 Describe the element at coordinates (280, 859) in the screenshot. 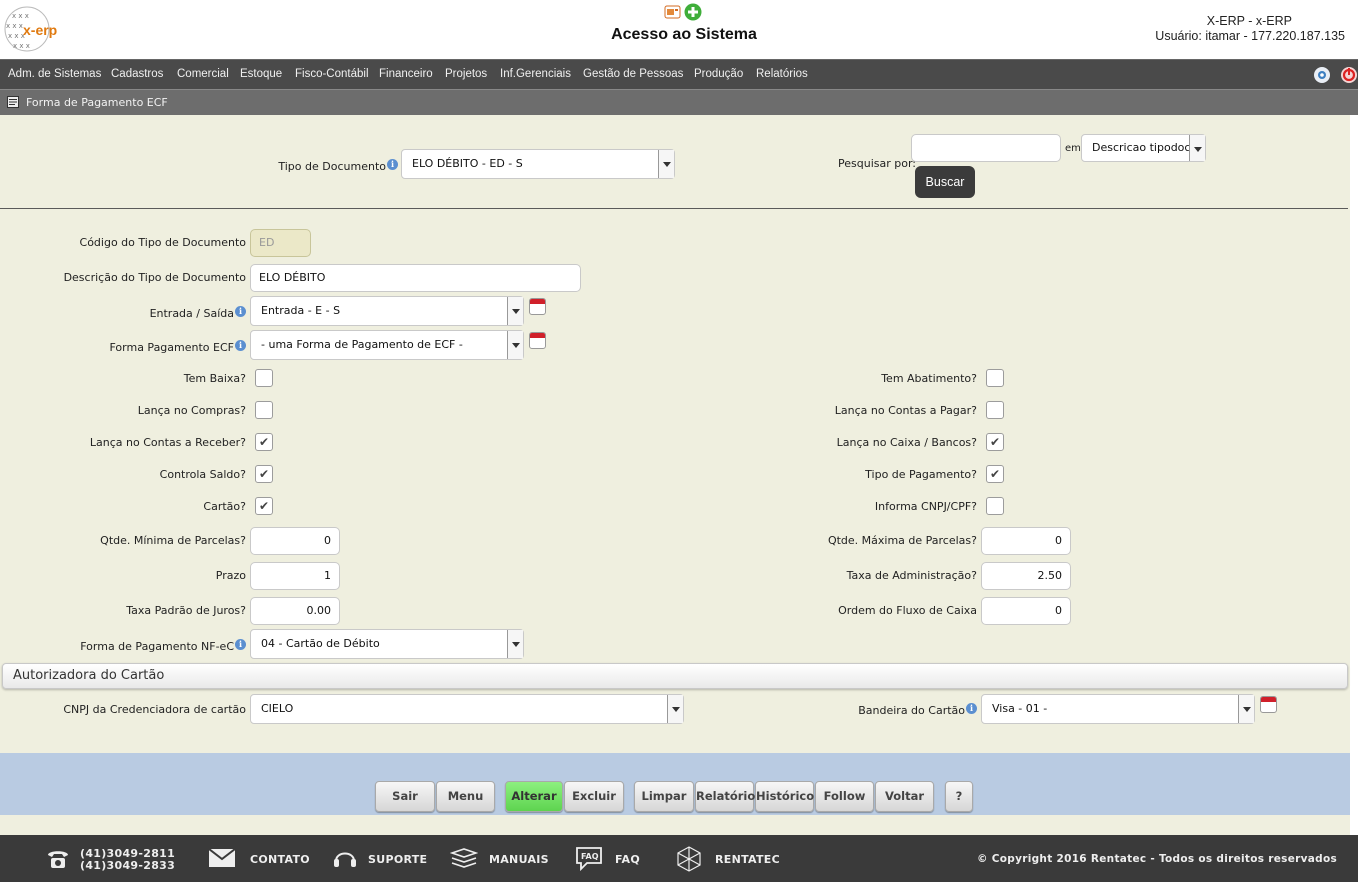

I see `contato-link: CONTATO` at that location.